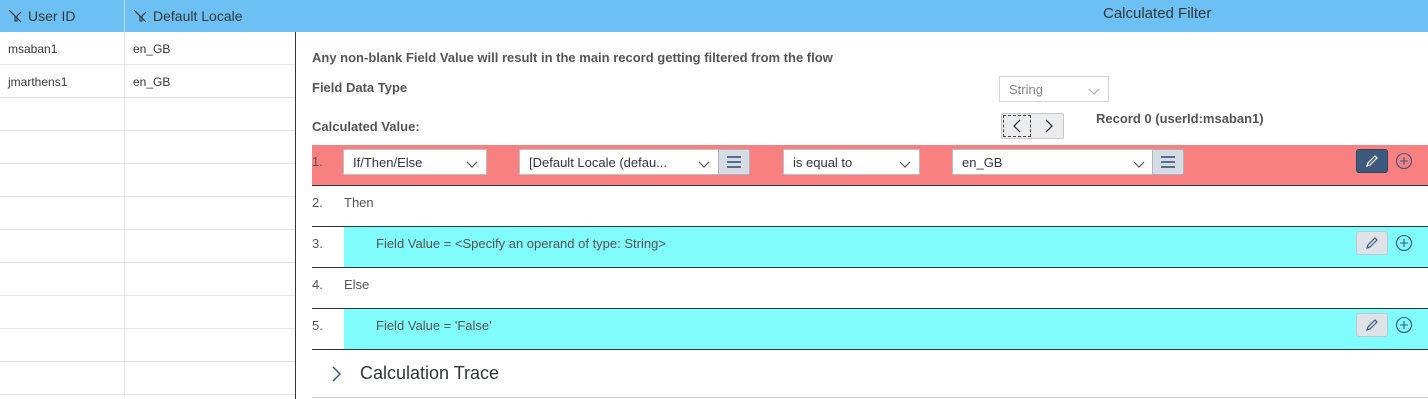  Describe the element at coordinates (388, 162) in the screenshot. I see `select-value: If/Then/Else` at that location.